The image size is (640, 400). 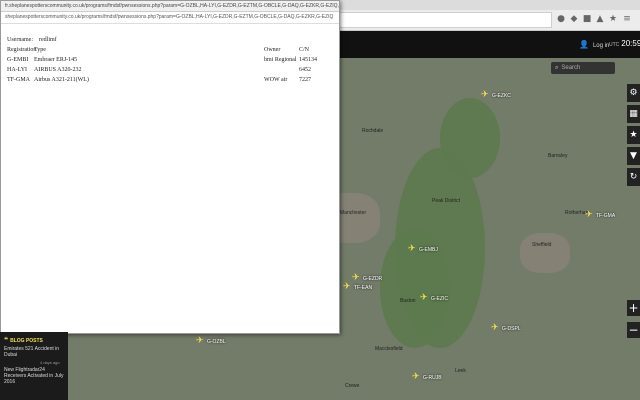 I want to click on cell-type: Embraer ERJ-145, so click(x=56, y=60).